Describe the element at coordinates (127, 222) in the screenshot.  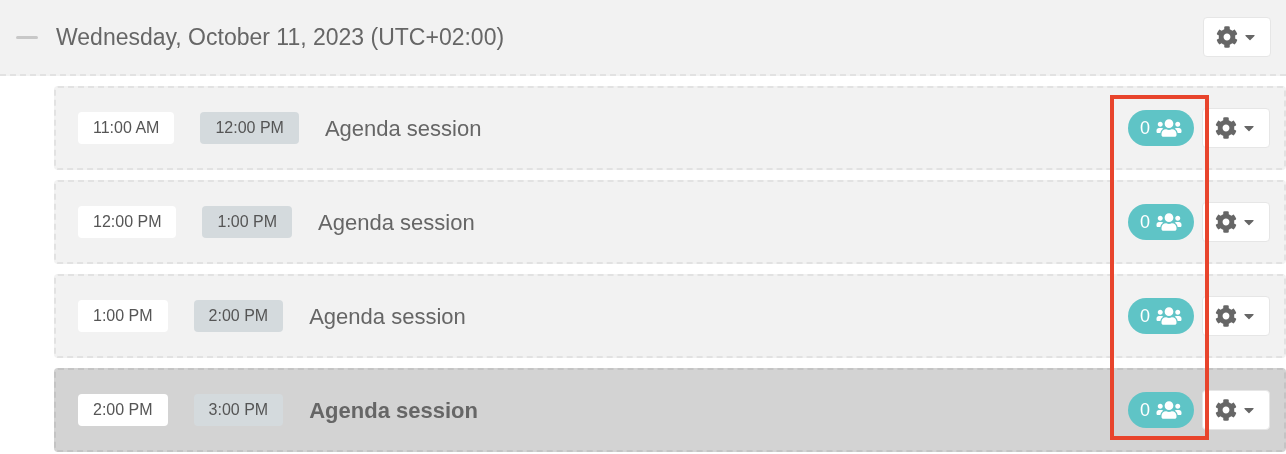
I see `start-time: 12:00 PM` at that location.